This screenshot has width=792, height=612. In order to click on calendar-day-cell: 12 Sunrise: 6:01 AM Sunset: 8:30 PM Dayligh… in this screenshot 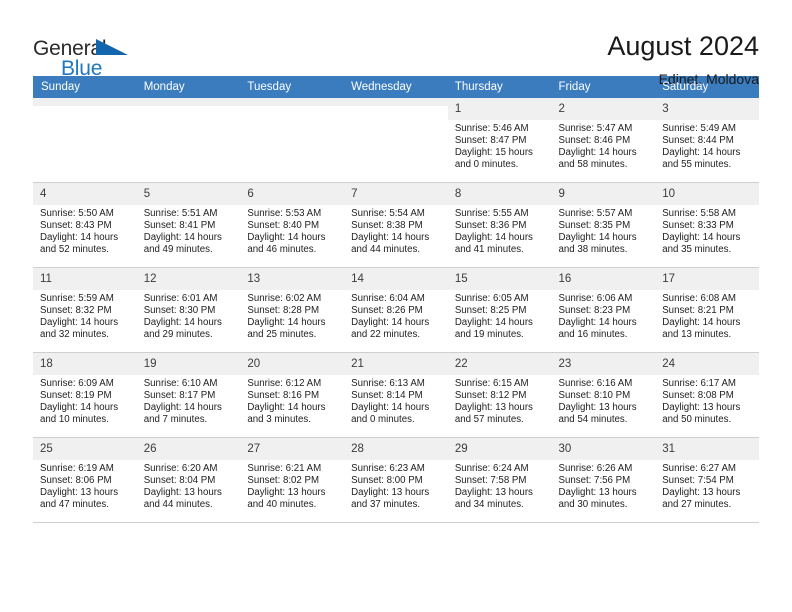, I will do `click(188, 310)`.